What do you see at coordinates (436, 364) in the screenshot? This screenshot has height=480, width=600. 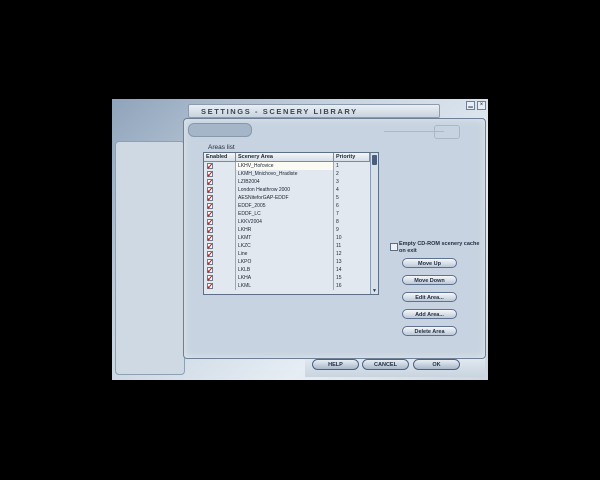 I see `ok-button: OK` at bounding box center [436, 364].